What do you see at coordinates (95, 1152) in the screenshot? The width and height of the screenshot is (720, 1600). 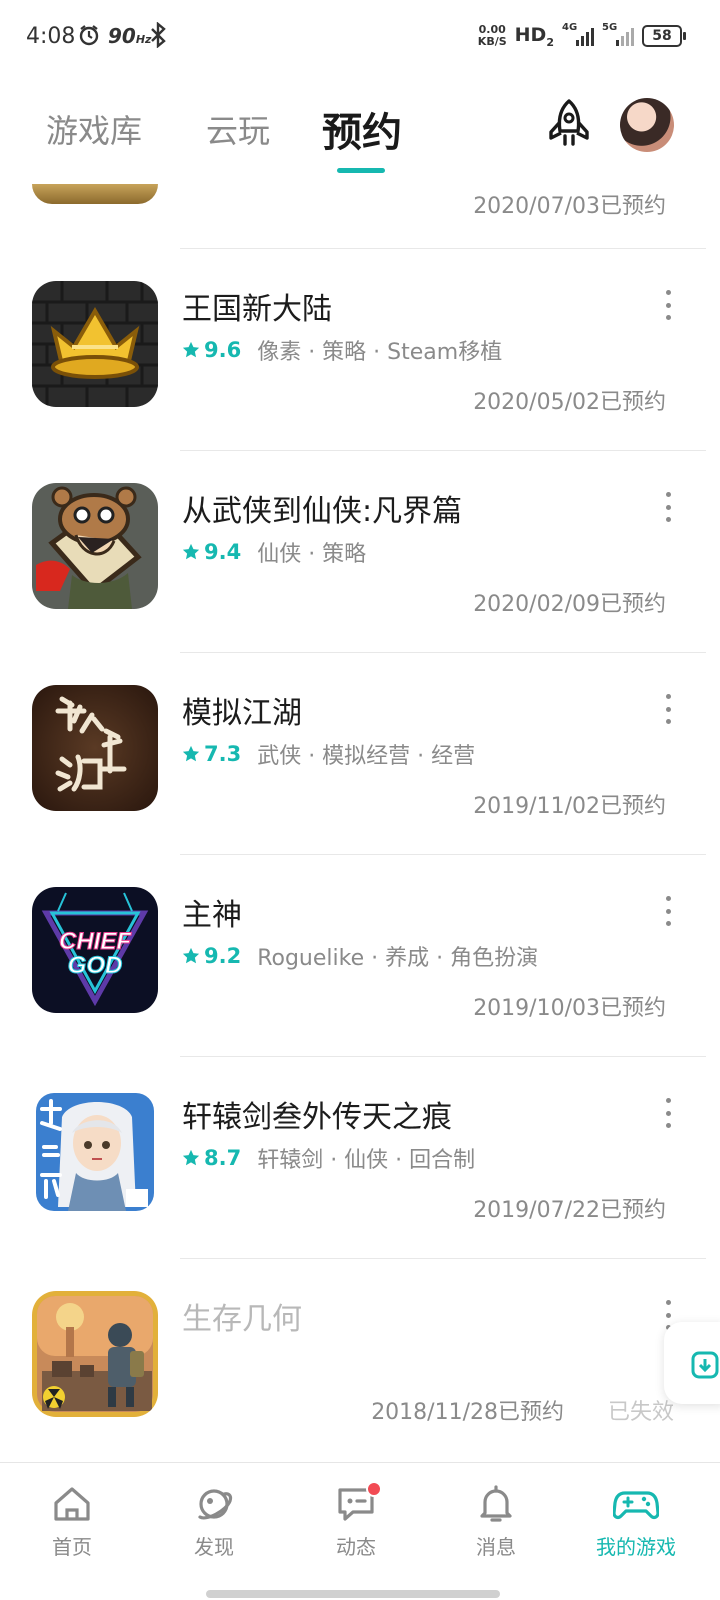 I see `anime-girl-icon` at bounding box center [95, 1152].